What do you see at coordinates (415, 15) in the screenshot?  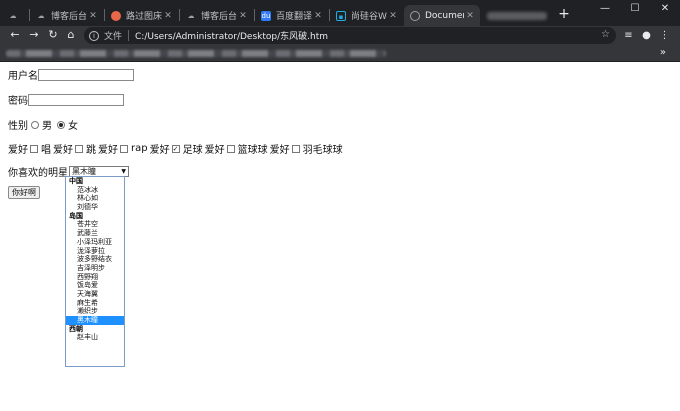 I see `globe-icon` at bounding box center [415, 15].